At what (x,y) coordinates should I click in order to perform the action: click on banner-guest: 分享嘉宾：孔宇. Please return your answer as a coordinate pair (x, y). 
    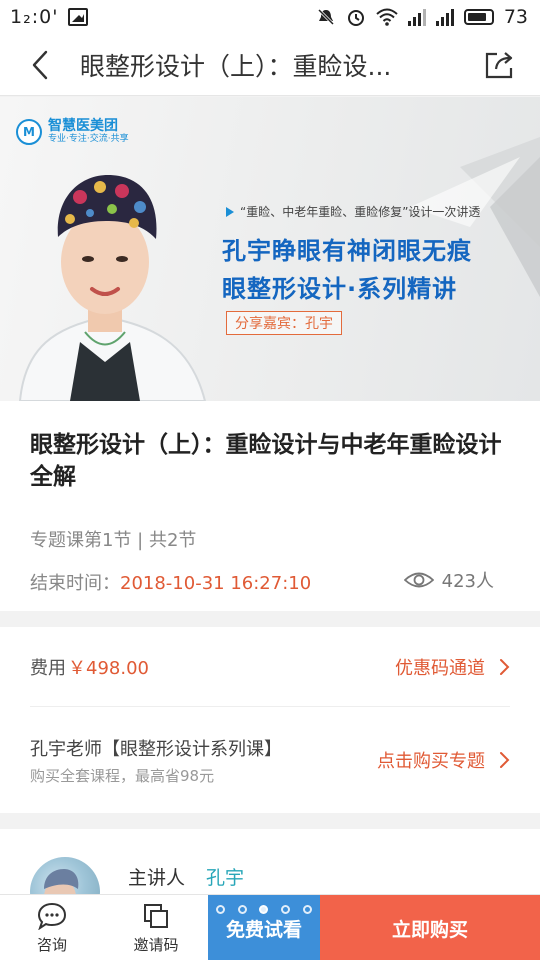
    Looking at the image, I should click on (284, 323).